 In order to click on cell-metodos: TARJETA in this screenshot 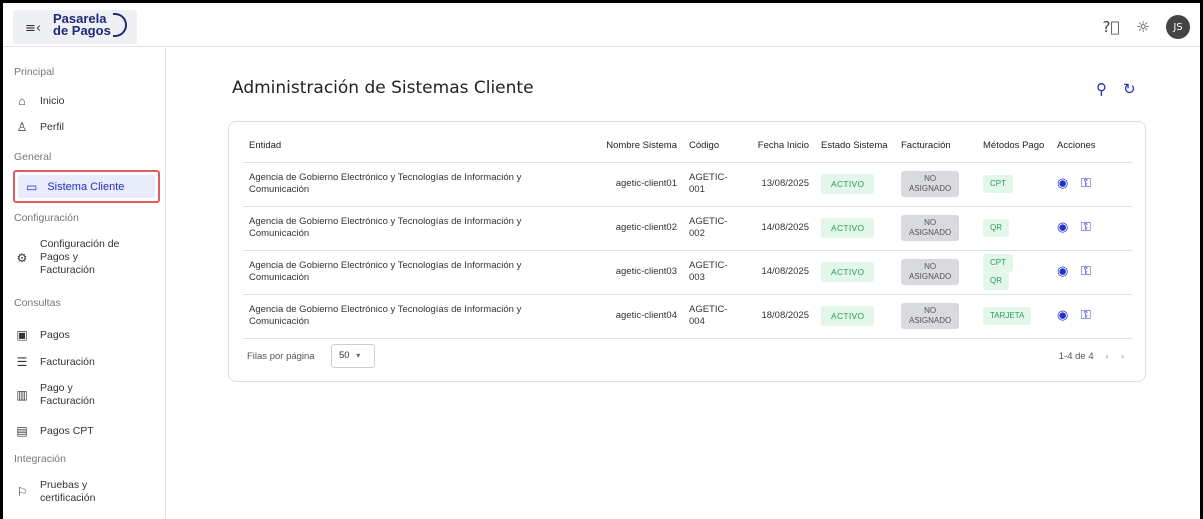, I will do `click(1014, 316)`.